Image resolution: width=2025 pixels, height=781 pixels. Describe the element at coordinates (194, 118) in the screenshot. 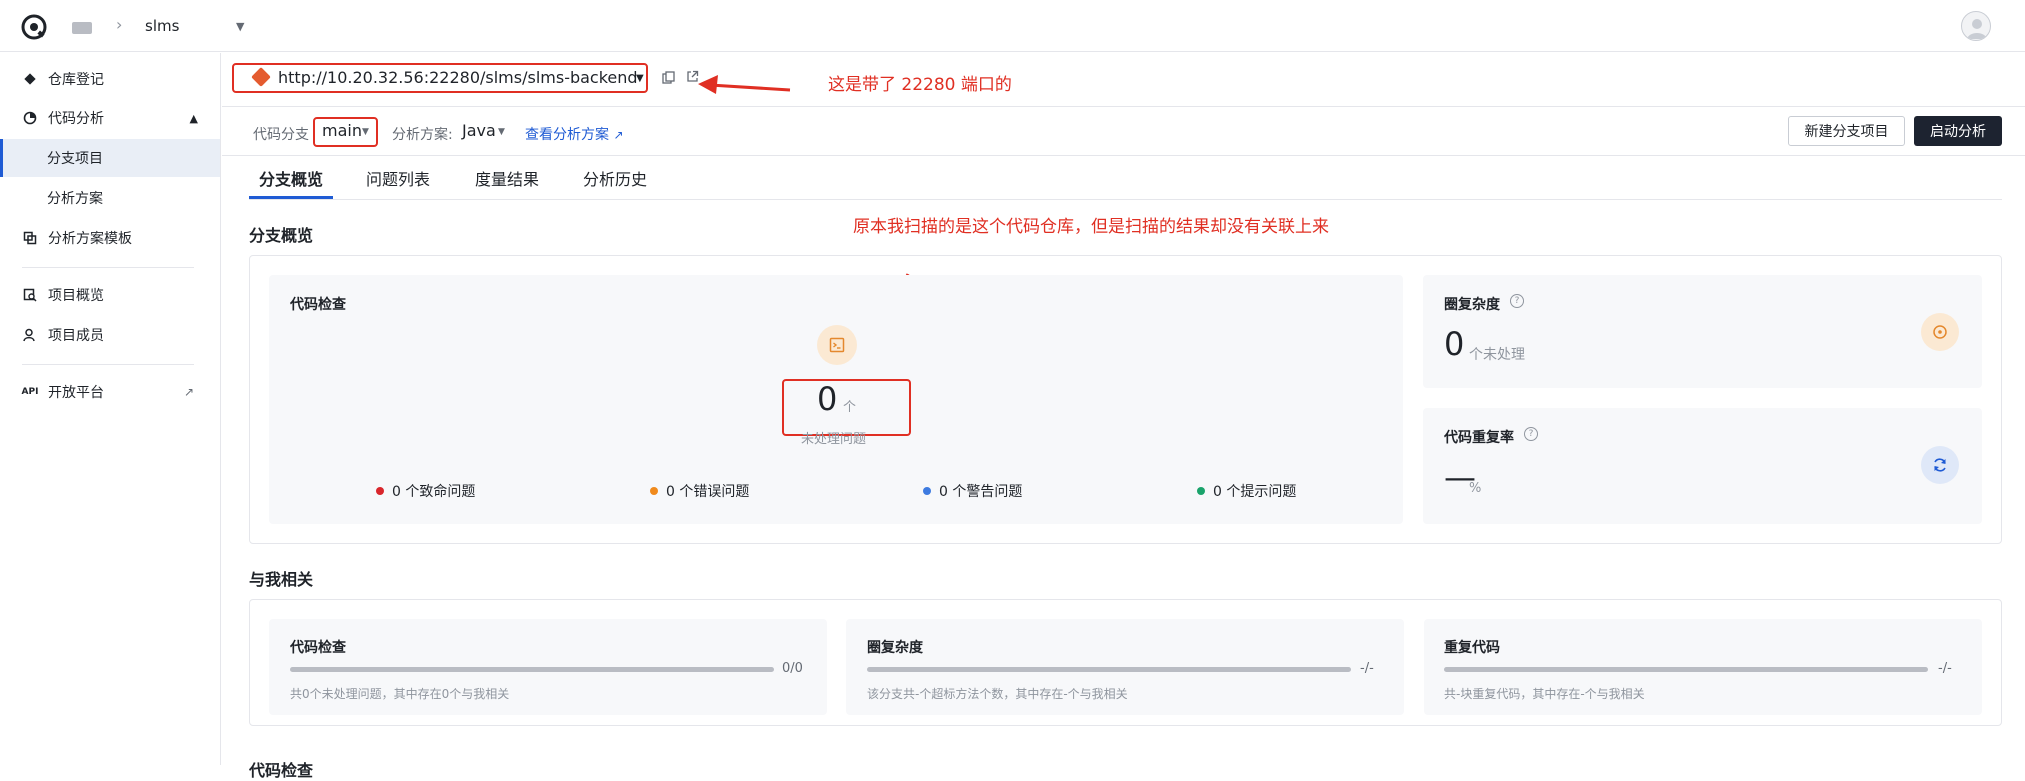

I see `chevron-up-icon: ▲` at that location.